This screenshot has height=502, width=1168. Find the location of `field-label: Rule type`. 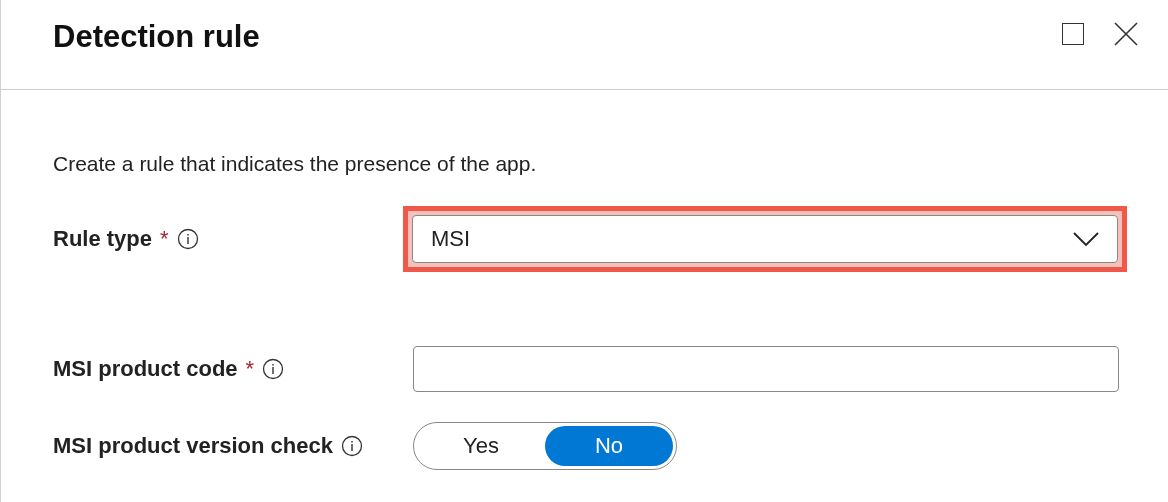

field-label: Rule type is located at coordinates (103, 239).